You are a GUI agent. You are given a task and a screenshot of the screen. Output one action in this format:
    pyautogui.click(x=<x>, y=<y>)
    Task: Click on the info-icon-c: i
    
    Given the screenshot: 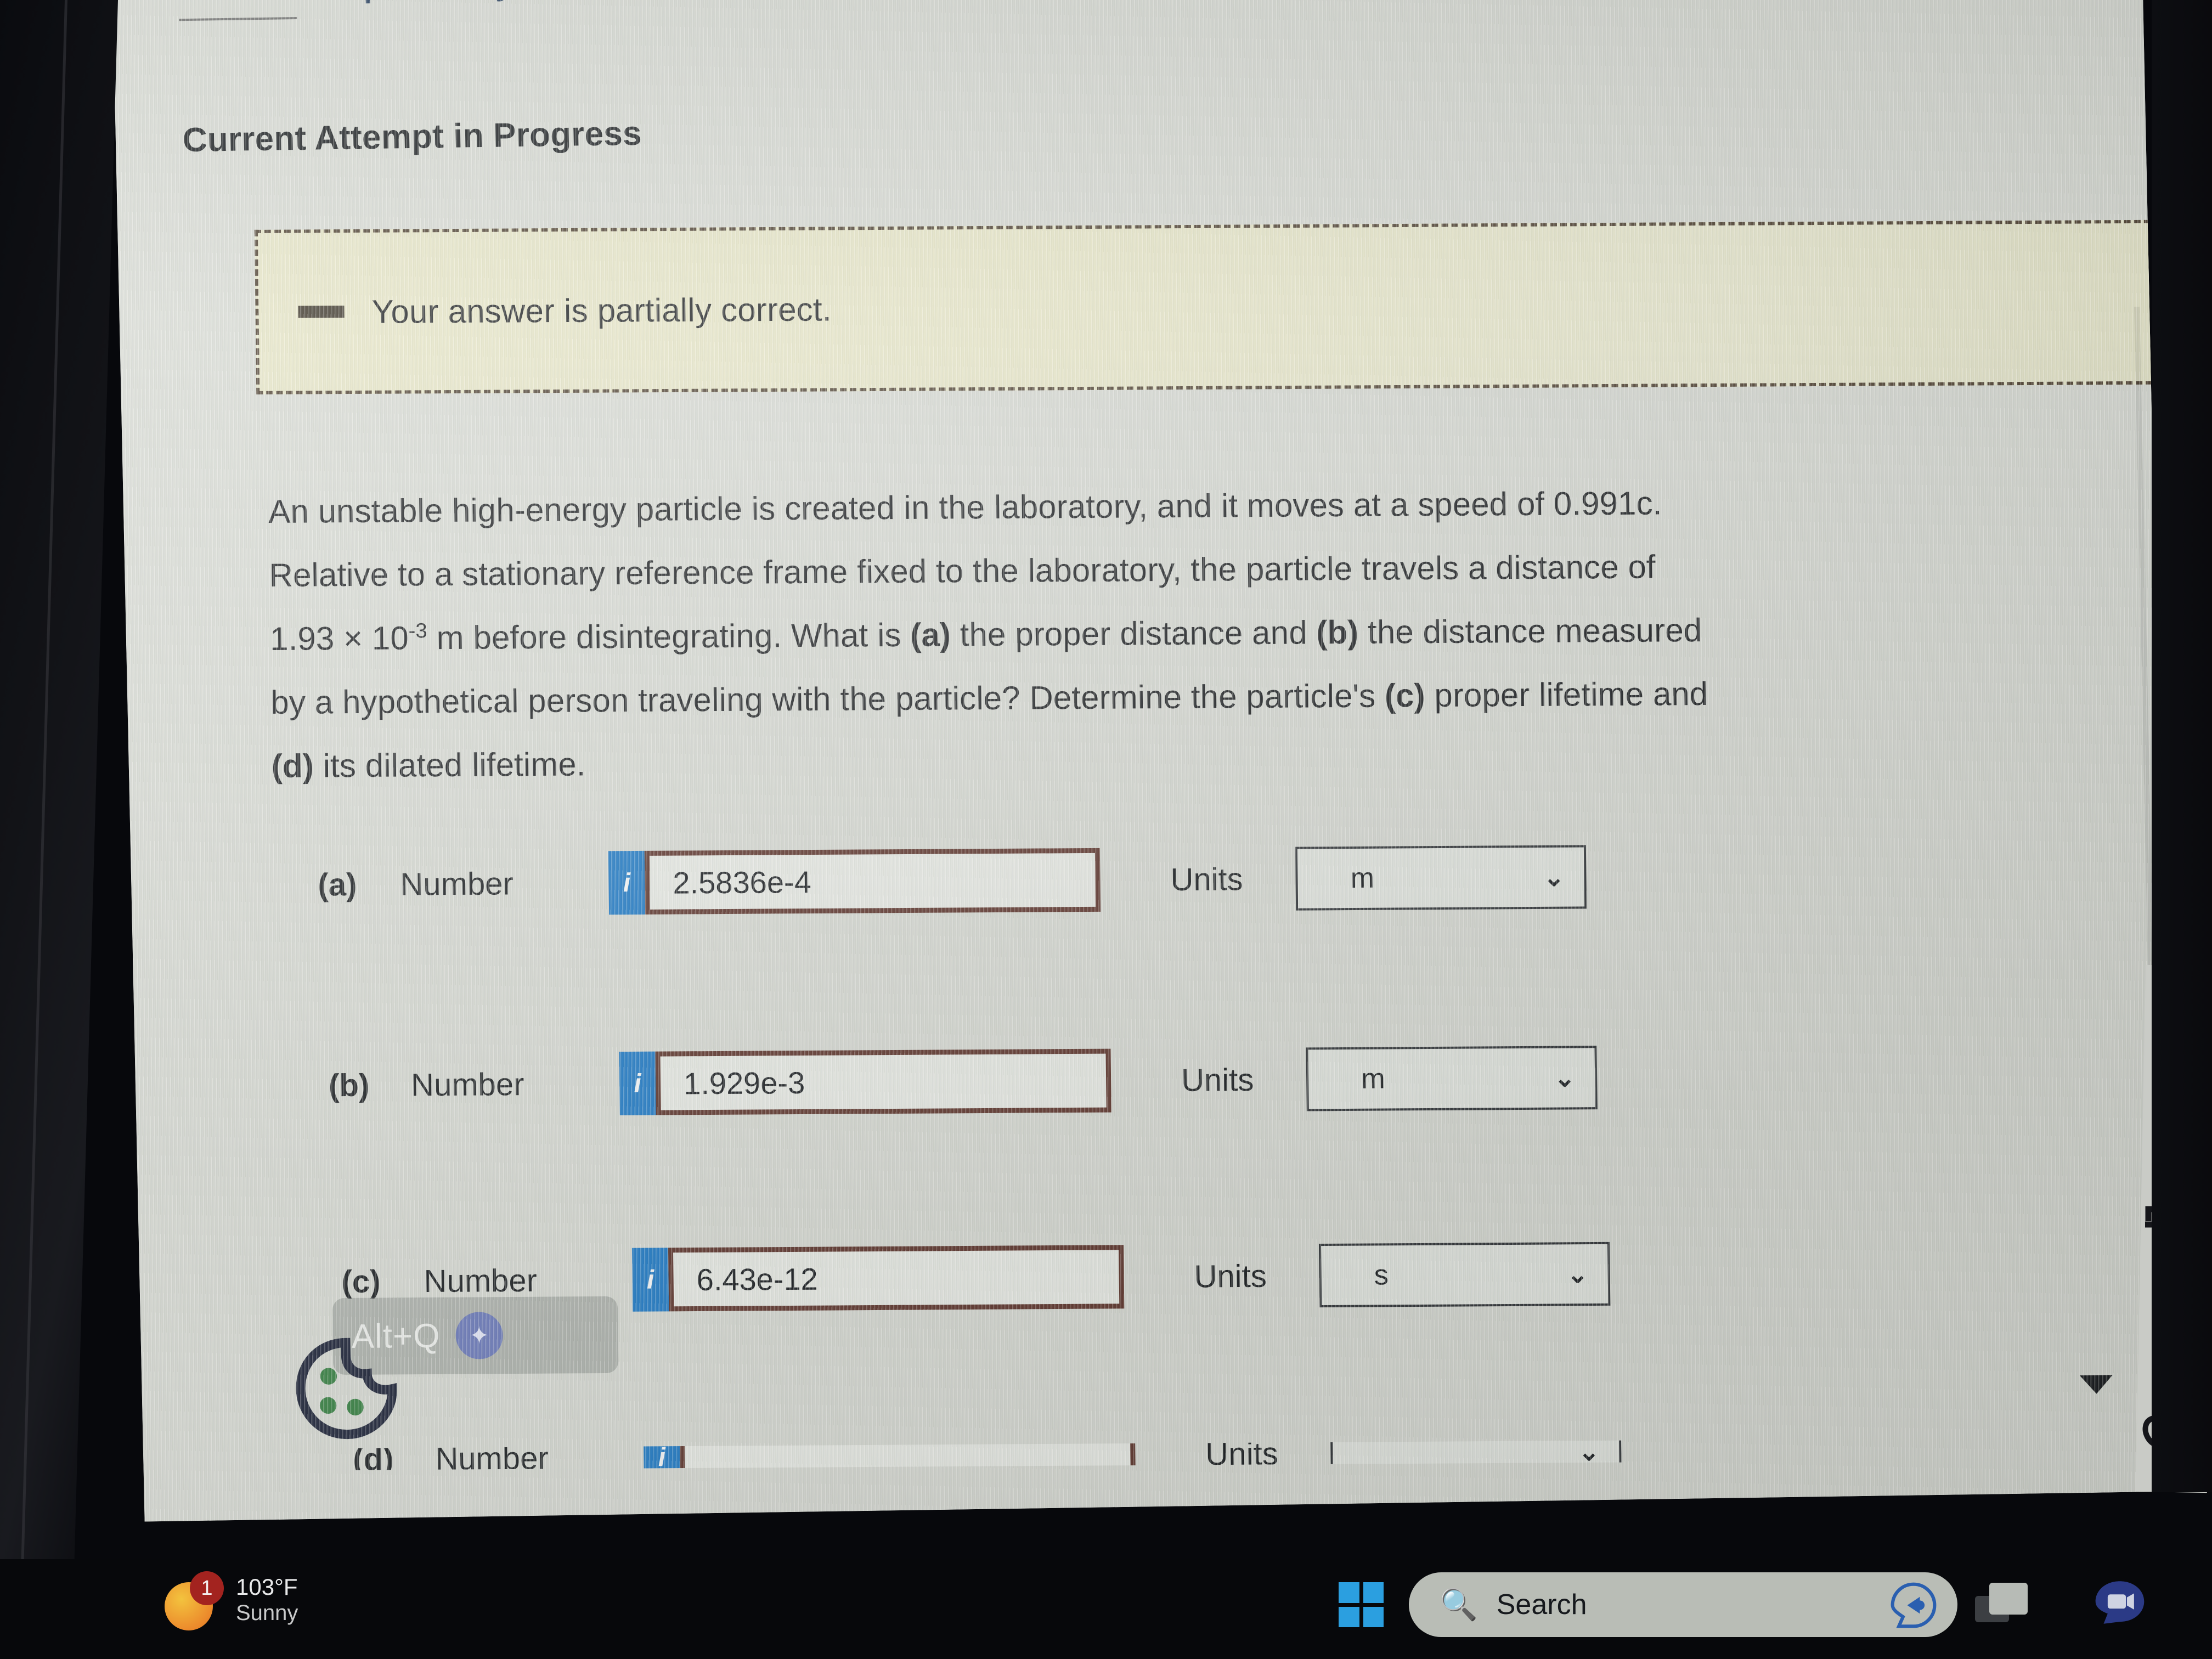 What is the action you would take?
    pyautogui.click(x=650, y=1280)
    